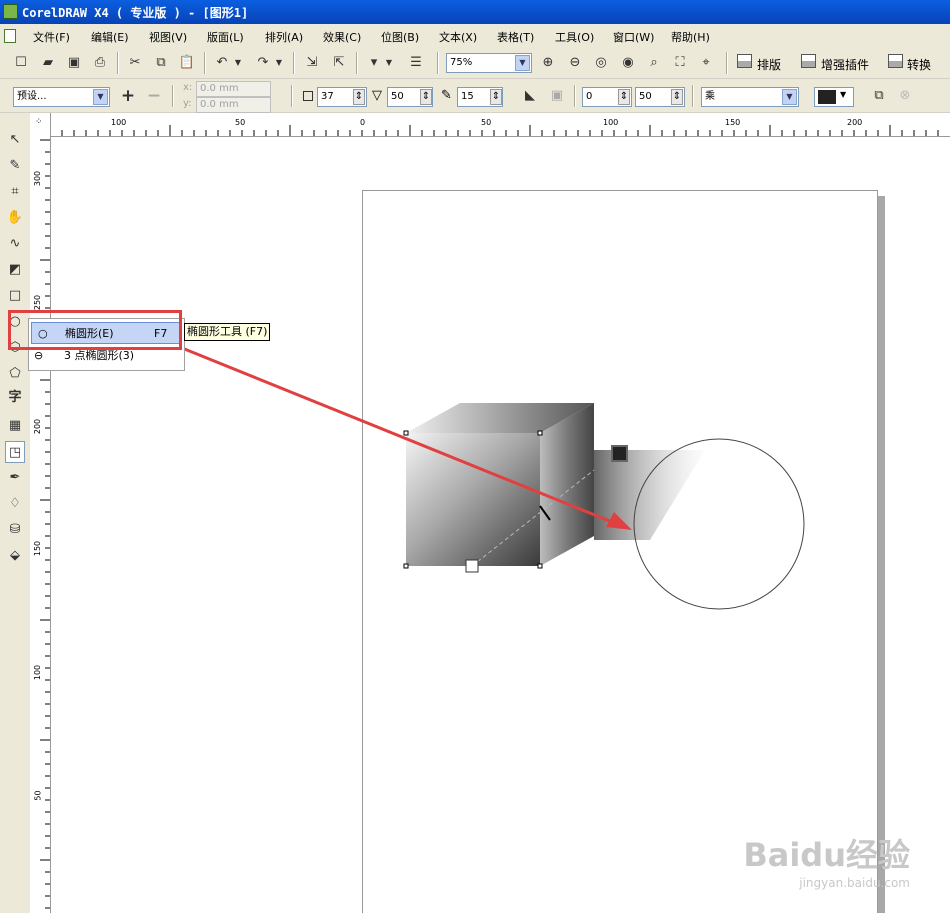 The width and height of the screenshot is (950, 913). I want to click on watermark-brand: Baidu经验, so click(826, 855).